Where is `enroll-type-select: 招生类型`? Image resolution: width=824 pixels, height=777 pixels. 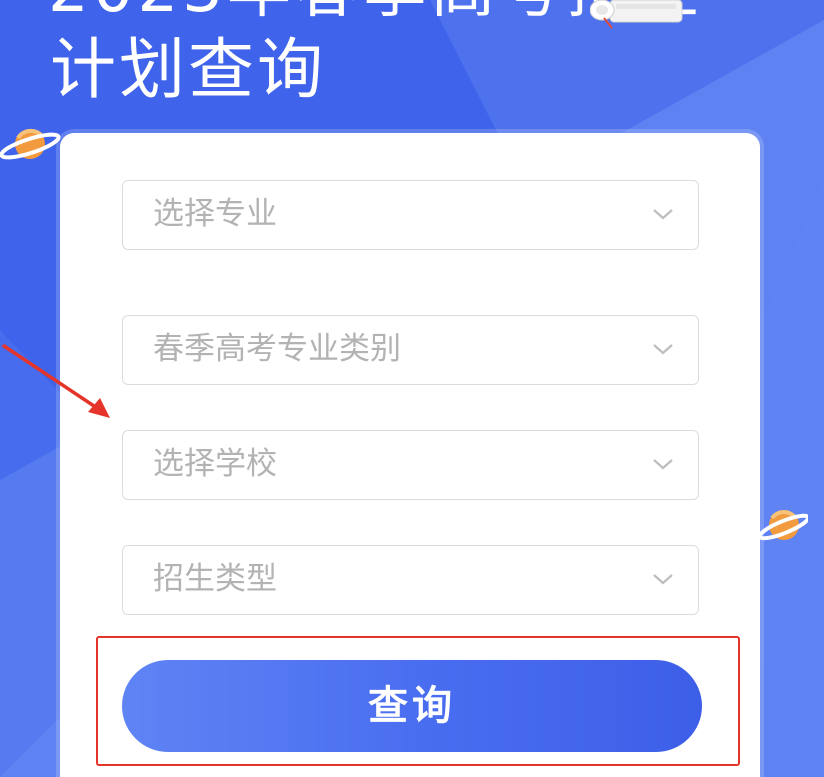 enroll-type-select: 招生类型 is located at coordinates (410, 580).